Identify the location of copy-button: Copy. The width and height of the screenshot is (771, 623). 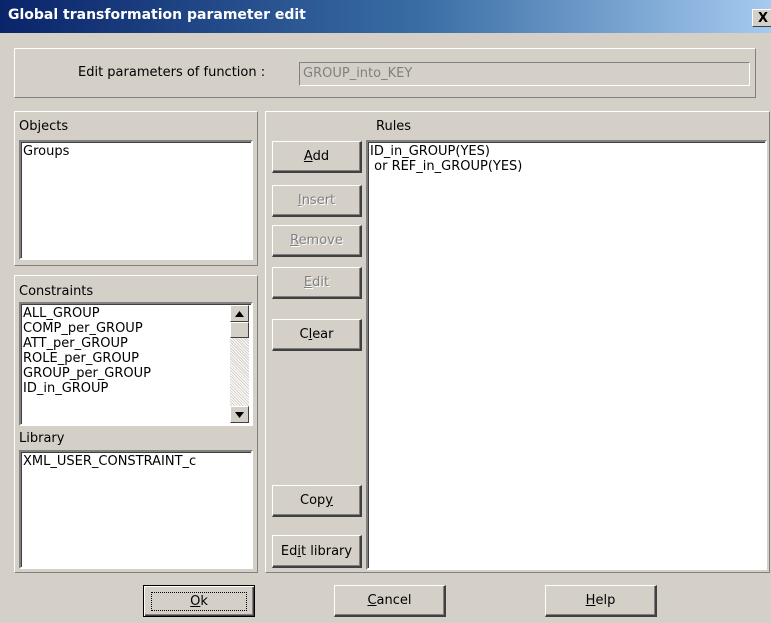
(317, 501).